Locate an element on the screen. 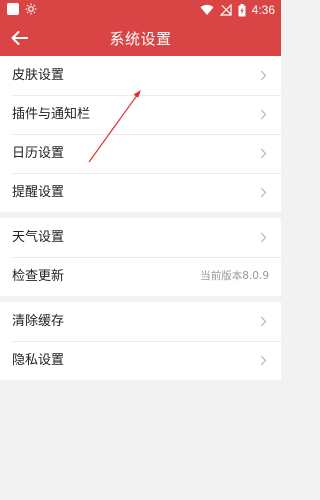  status-left is located at coordinates (22, 9).